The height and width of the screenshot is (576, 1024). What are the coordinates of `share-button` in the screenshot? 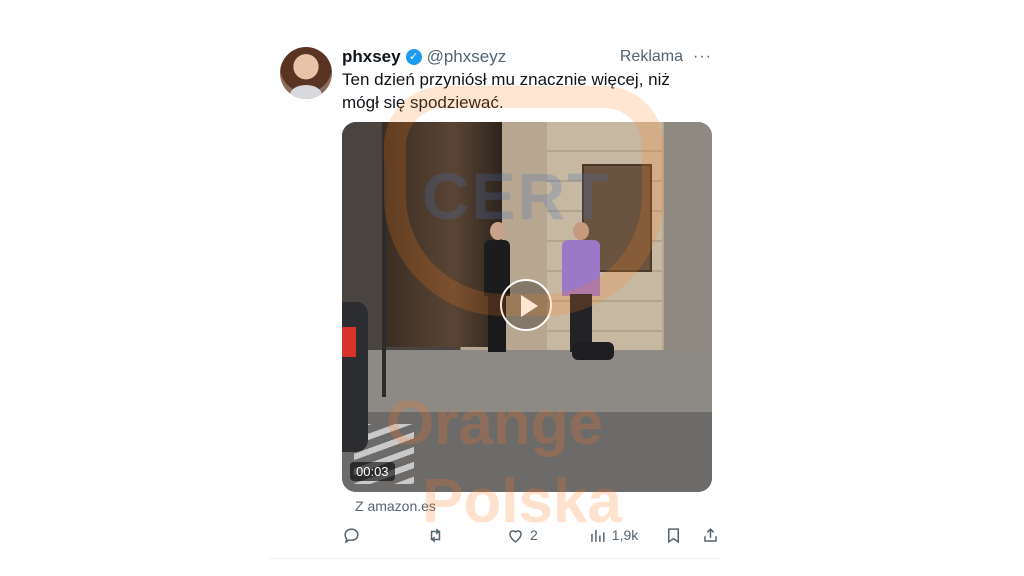 It's located at (710, 535).